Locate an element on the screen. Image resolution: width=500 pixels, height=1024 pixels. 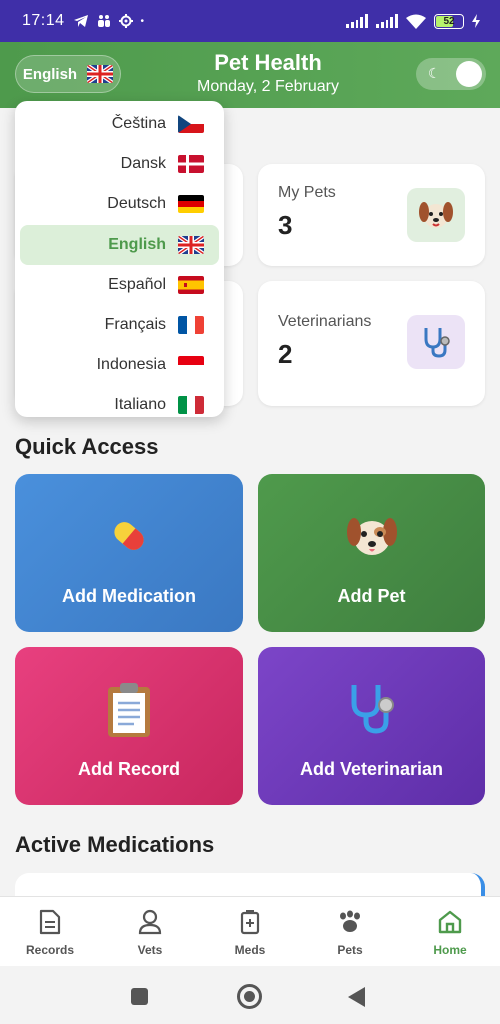
language-option-label: Français is located at coordinates (135, 324).